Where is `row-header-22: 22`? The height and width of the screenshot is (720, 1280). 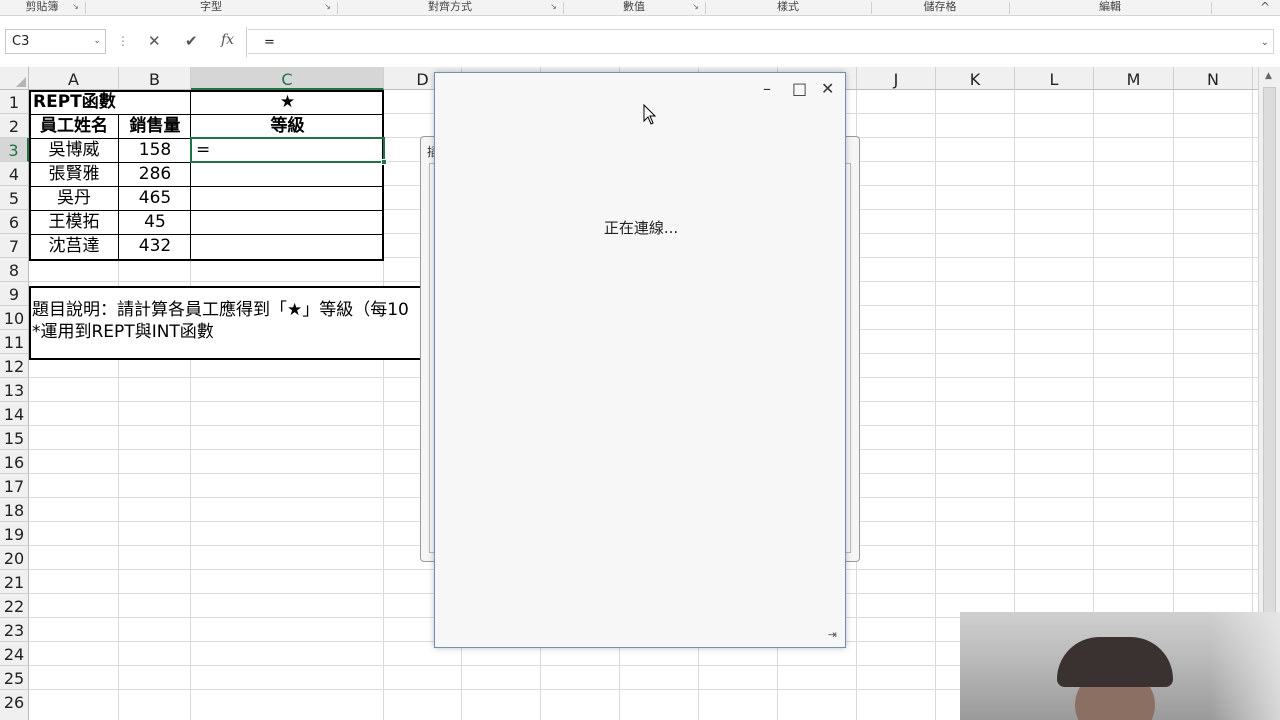 row-header-22: 22 is located at coordinates (14, 606).